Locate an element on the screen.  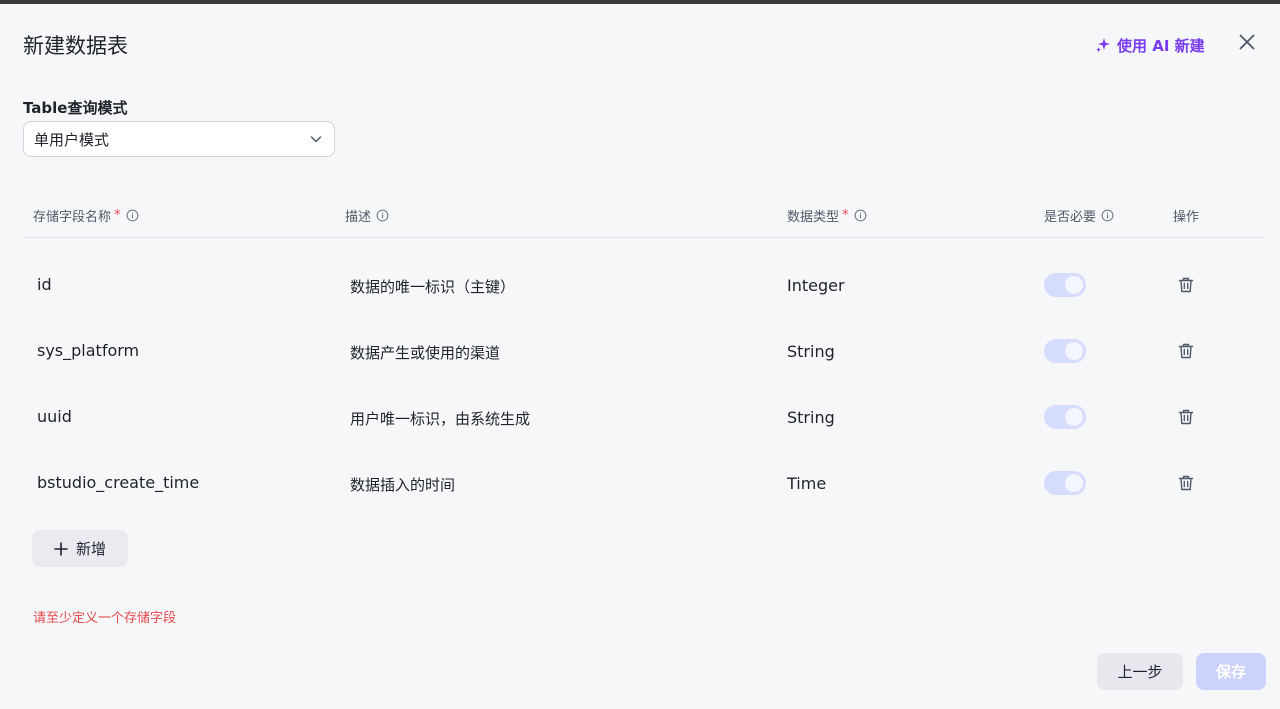
close-icon is located at coordinates (1247, 42).